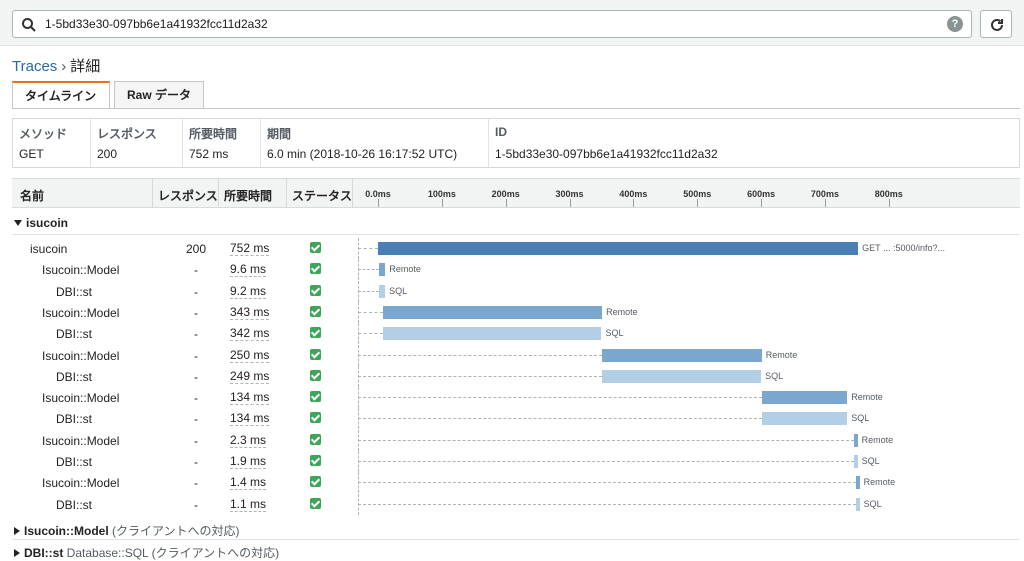 This screenshot has height=561, width=1024. I want to click on segment-row: Isucoin::Model - 250 ms Remote, so click(512, 355).